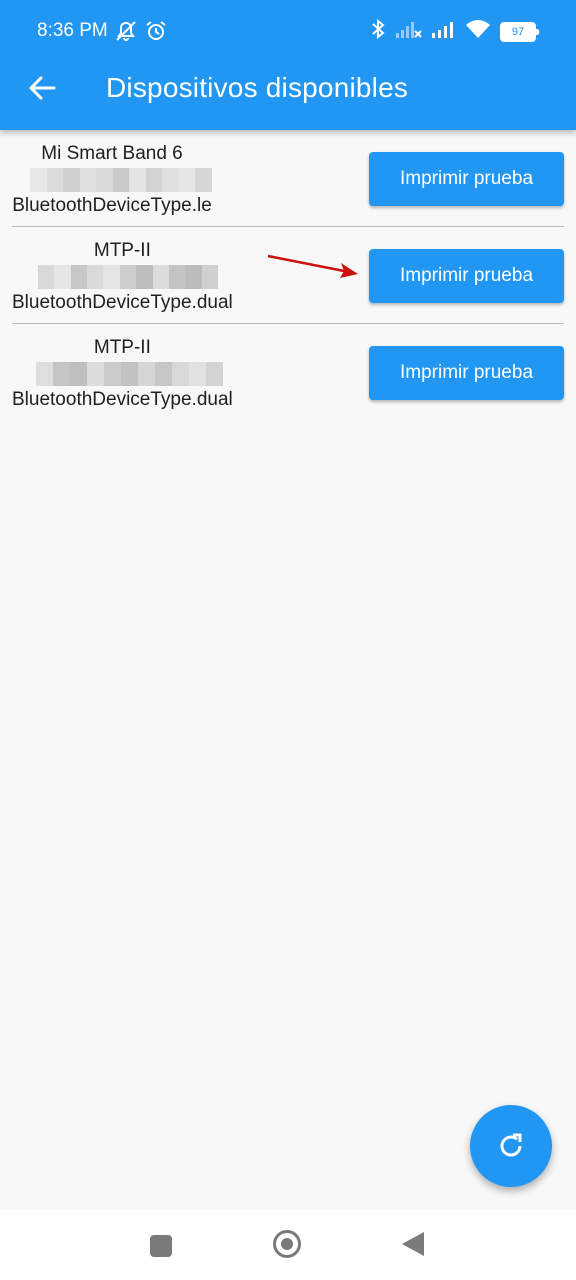 The height and width of the screenshot is (1280, 576). What do you see at coordinates (312, 266) in the screenshot?
I see `annotation-arrow` at bounding box center [312, 266].